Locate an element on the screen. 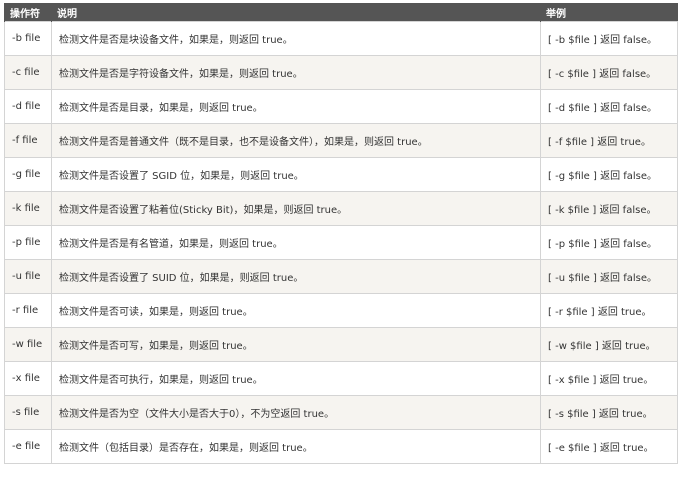 The height and width of the screenshot is (478, 680). example-cell: [ -w $file ] 返回 true。 is located at coordinates (609, 344).